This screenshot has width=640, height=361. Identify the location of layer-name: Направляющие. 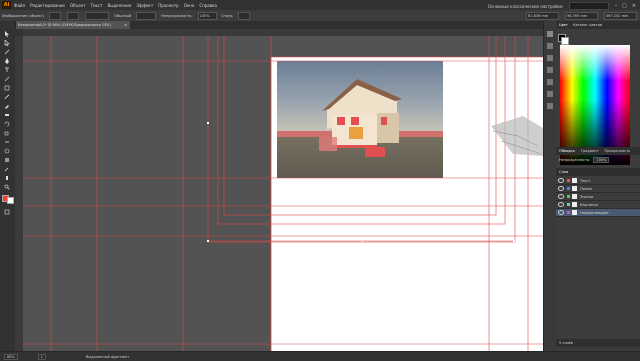
(594, 213).